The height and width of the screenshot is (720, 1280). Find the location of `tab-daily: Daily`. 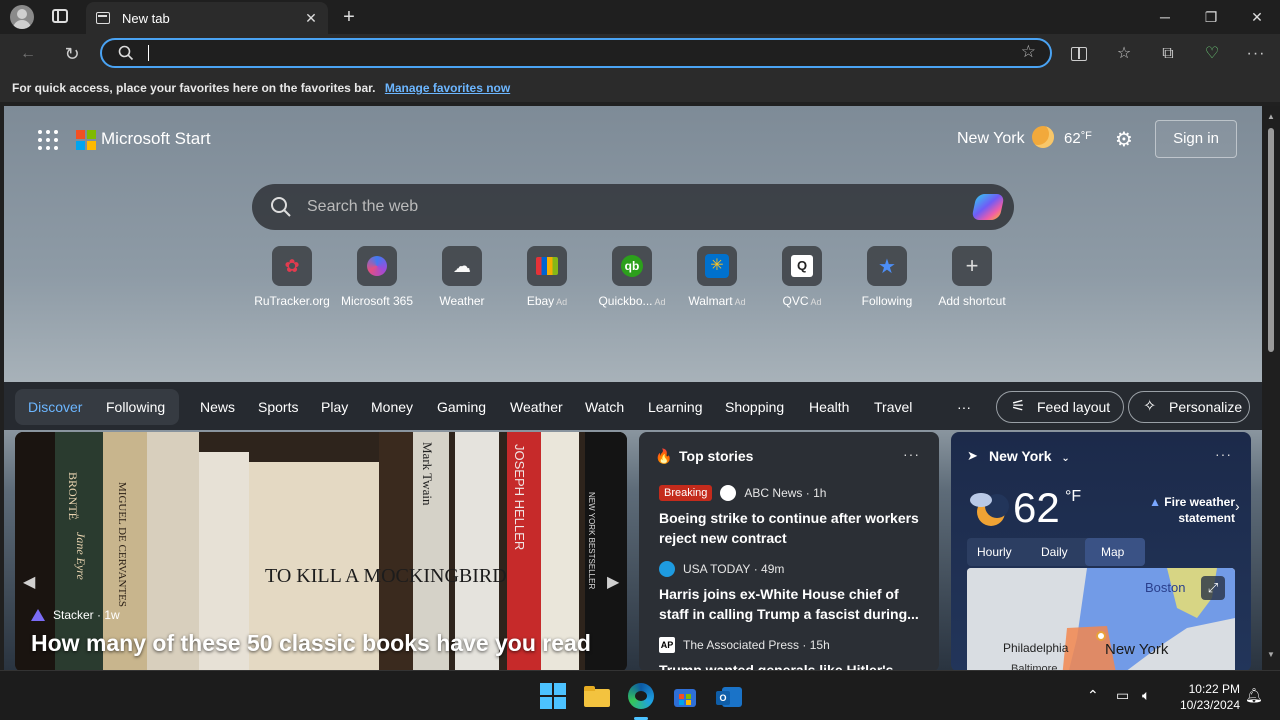

tab-daily: Daily is located at coordinates (1054, 552).